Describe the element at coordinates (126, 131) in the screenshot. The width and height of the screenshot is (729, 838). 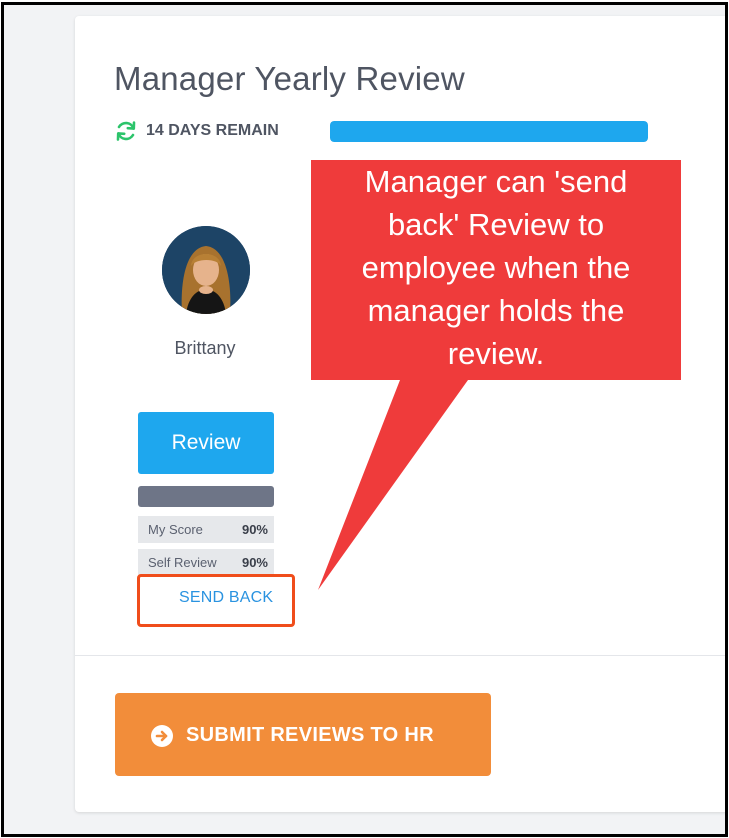
I see `refresh-icon` at that location.